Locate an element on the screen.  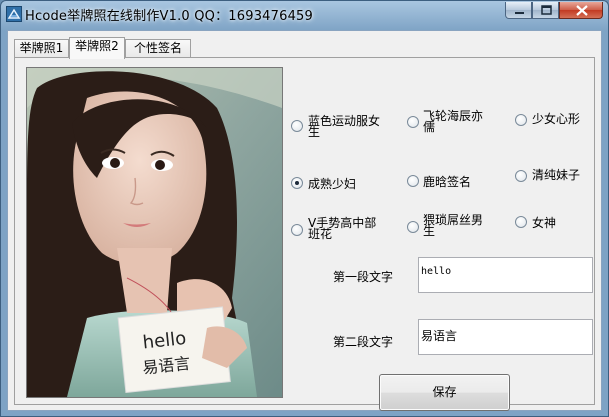
radio-label-style-7: 猥琐屌丝男生 is located at coordinates (456, 225).